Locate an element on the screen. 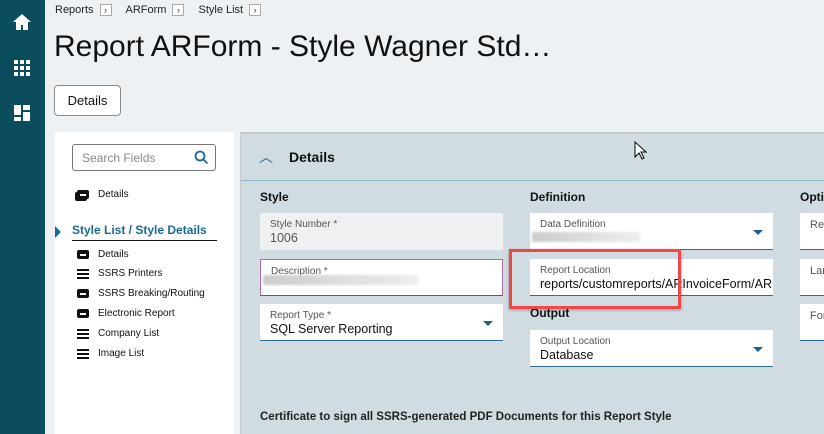 This screenshot has height=434, width=824. field-label: Lan is located at coordinates (817, 271).